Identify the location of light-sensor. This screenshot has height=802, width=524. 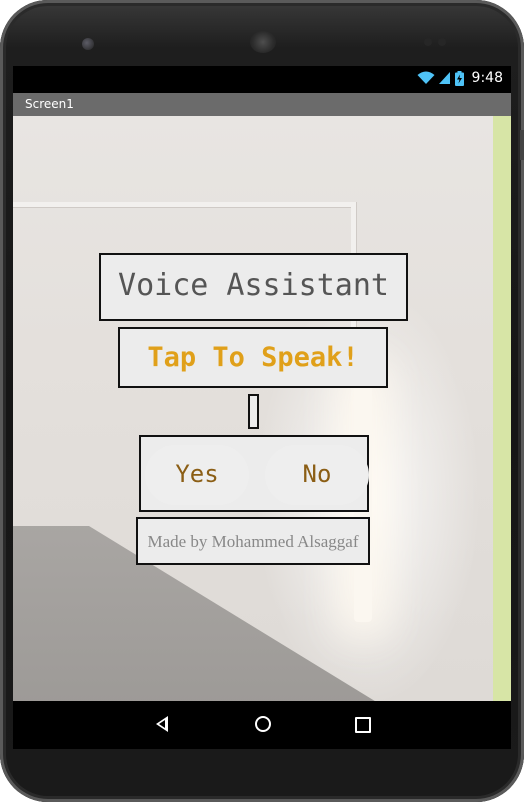
(442, 42).